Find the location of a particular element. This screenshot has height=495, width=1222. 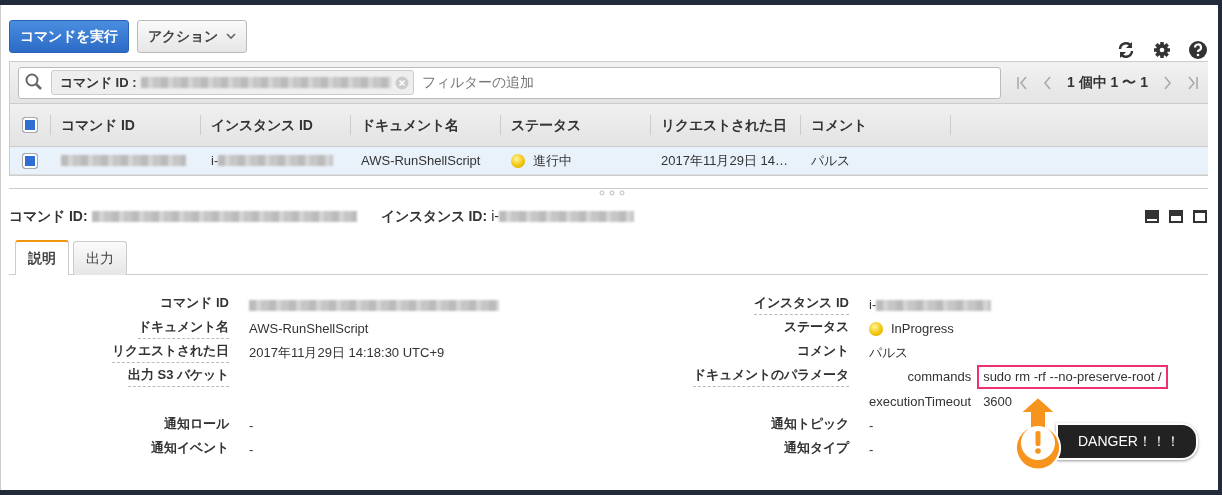

column-header: リクエストされた日 is located at coordinates (725, 125).